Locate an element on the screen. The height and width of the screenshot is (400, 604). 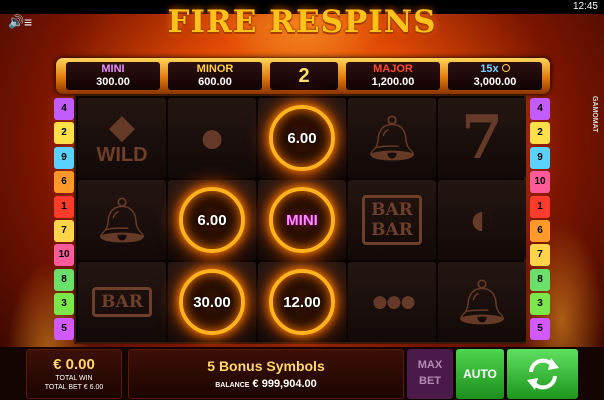
reel-cell-melon: ◐ is located at coordinates (482, 220).